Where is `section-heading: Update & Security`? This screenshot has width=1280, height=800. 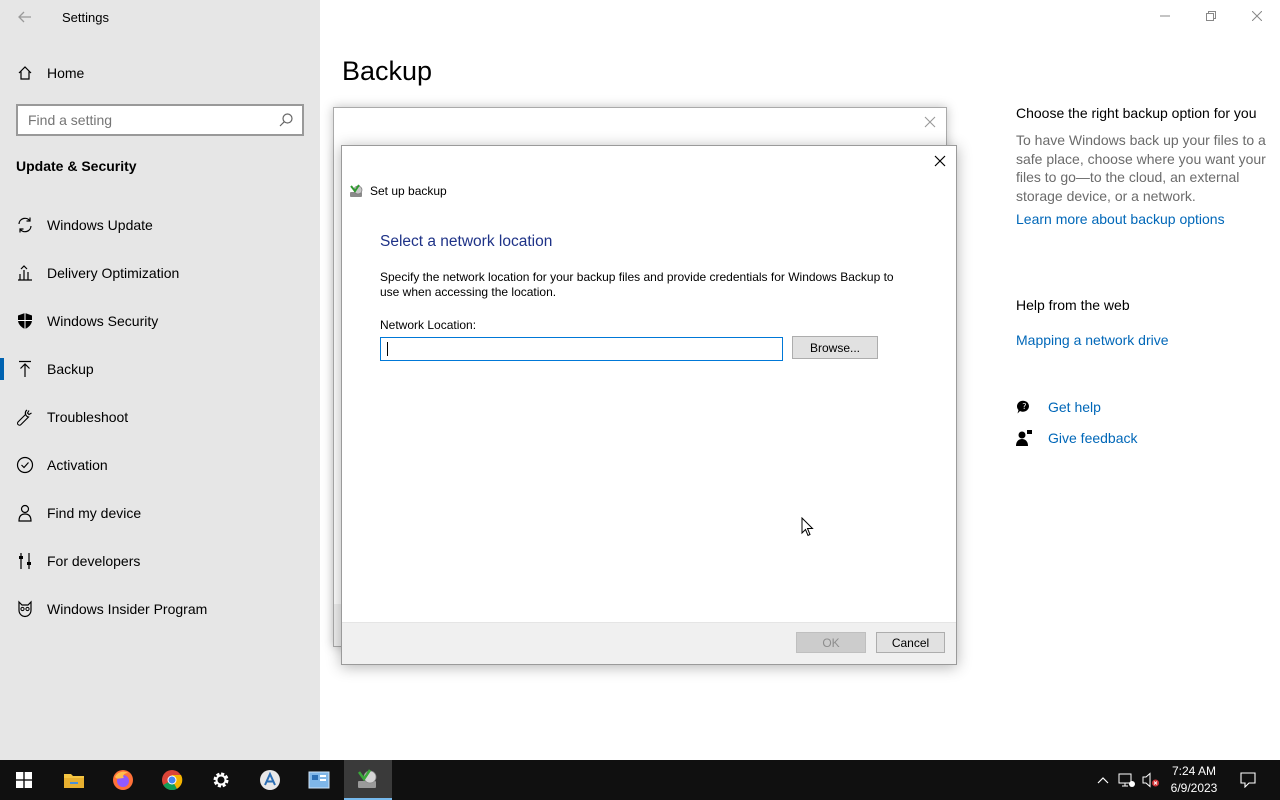
section-heading: Update & Security is located at coordinates (76, 166).